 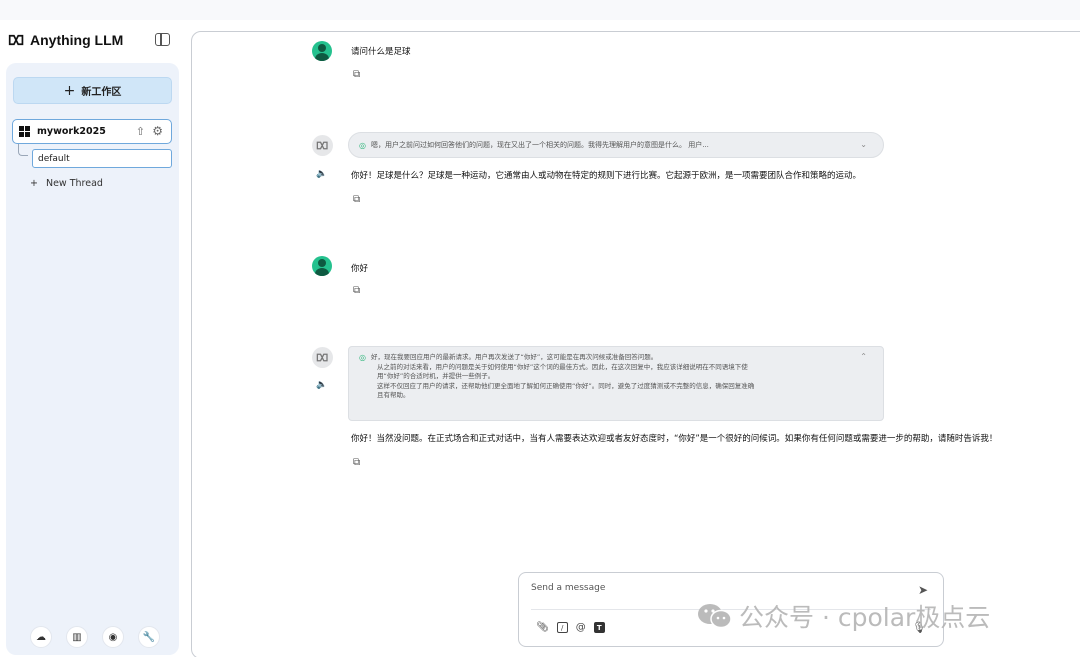 What do you see at coordinates (23, 150) in the screenshot?
I see `thread-tree-connector` at bounding box center [23, 150].